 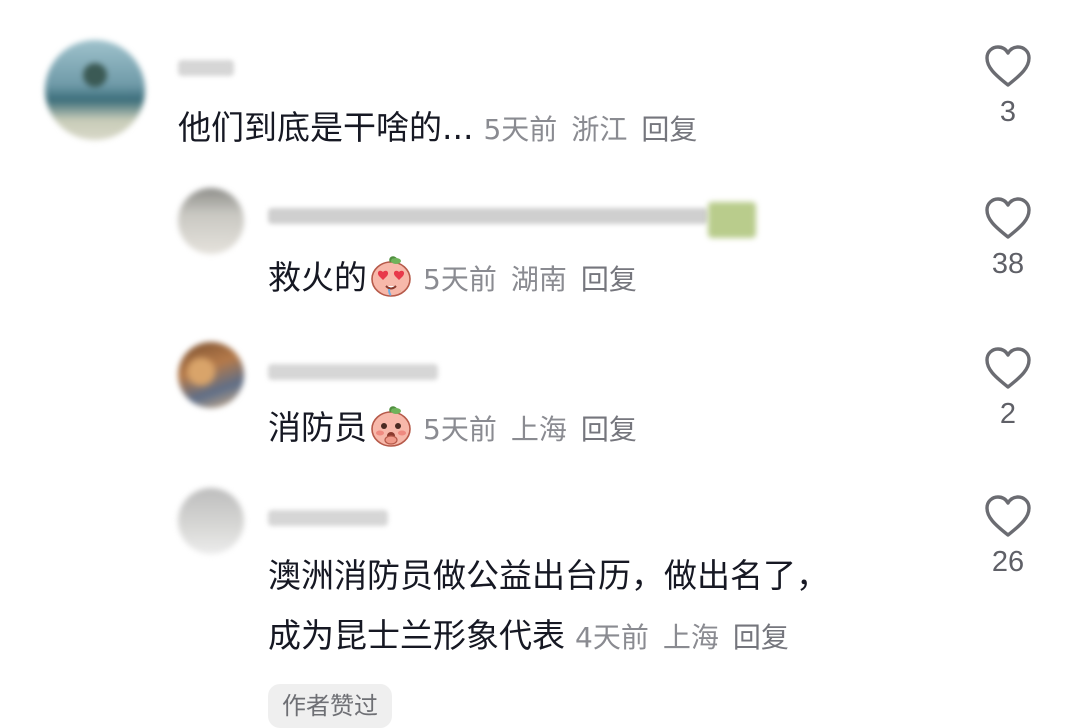 I want to click on comment-text: 救火的, so click(x=317, y=277).